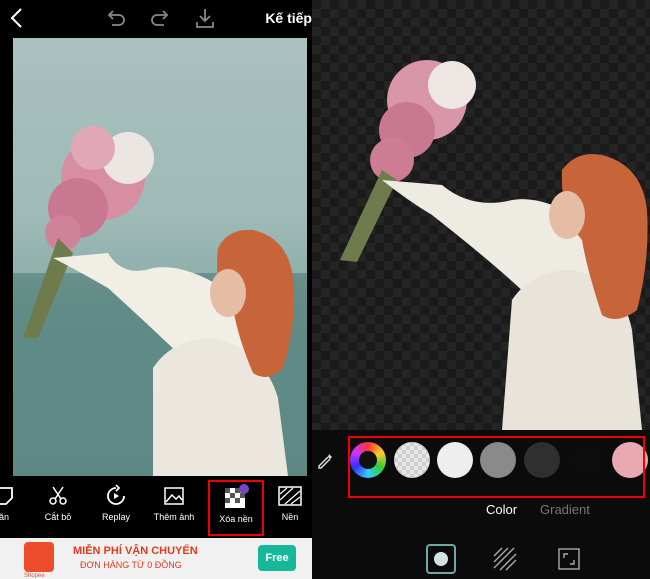  I want to click on pattern-icon, so click(505, 561).